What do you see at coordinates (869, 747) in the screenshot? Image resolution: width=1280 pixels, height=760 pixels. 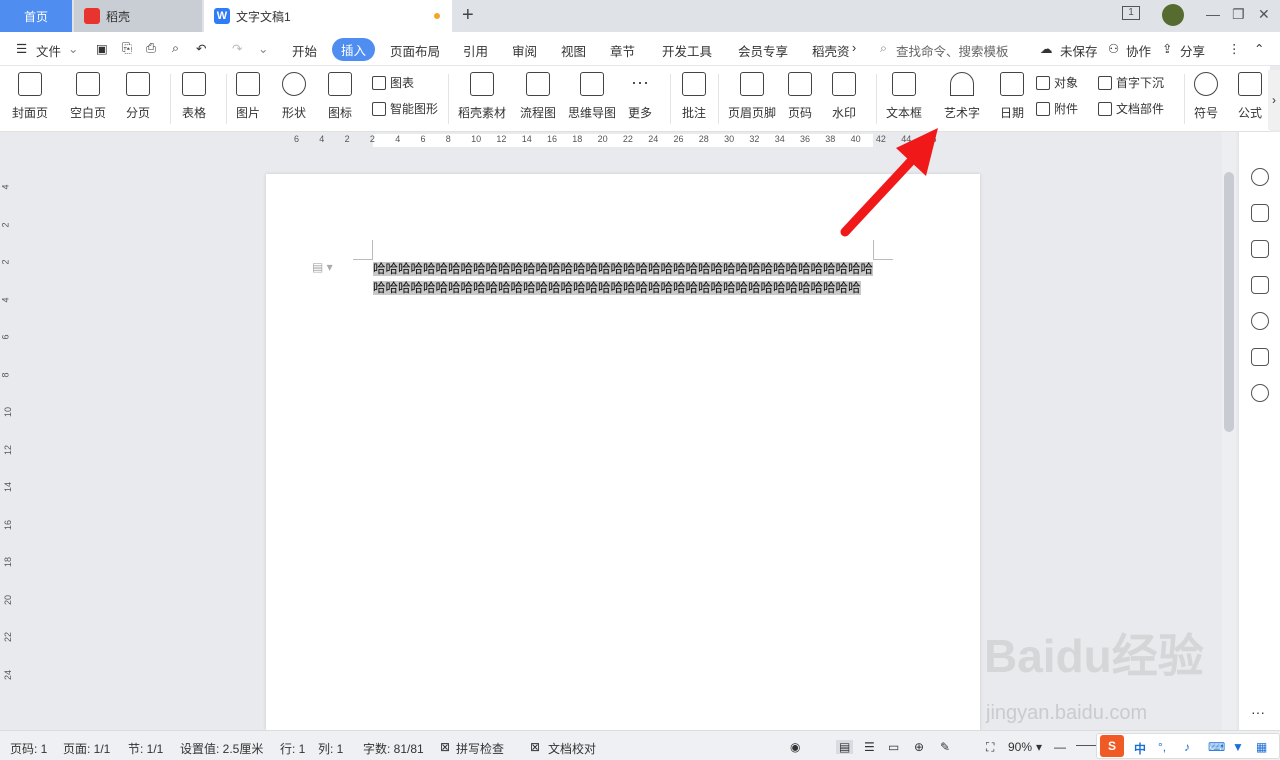 I see `outline-view-icon: ☰` at bounding box center [869, 747].